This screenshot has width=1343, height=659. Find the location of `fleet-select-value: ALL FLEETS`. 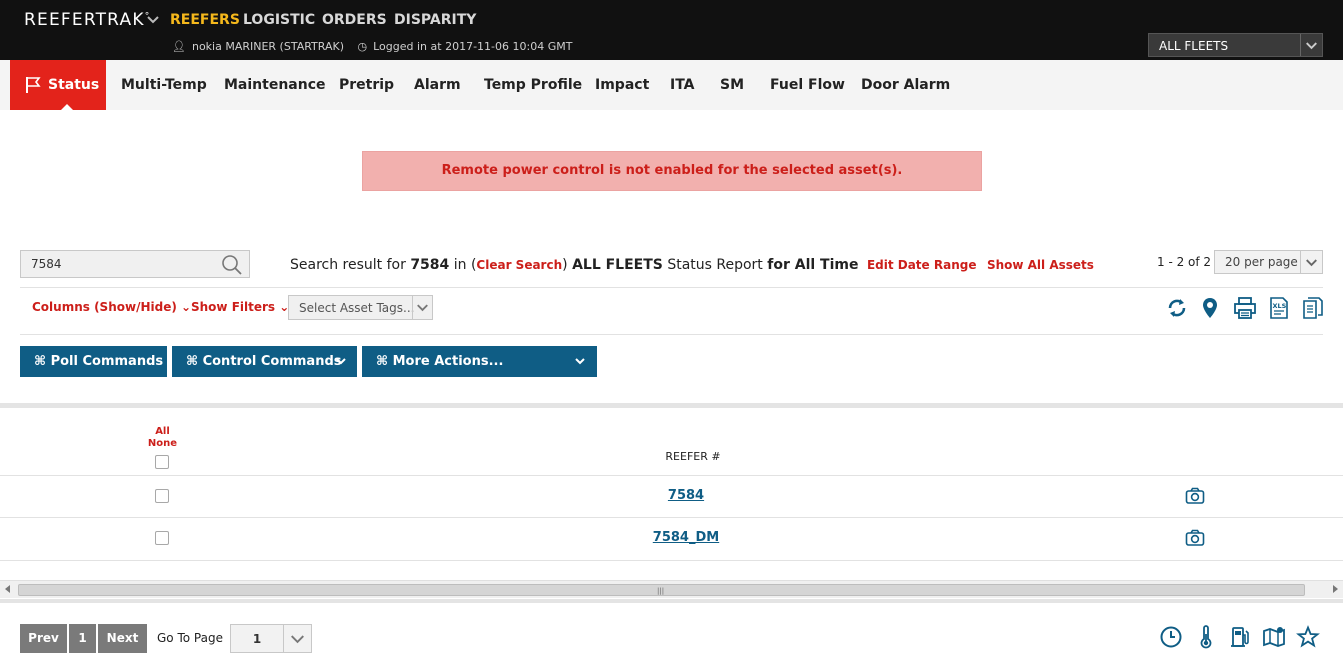

fleet-select-value: ALL FLEETS is located at coordinates (1194, 46).